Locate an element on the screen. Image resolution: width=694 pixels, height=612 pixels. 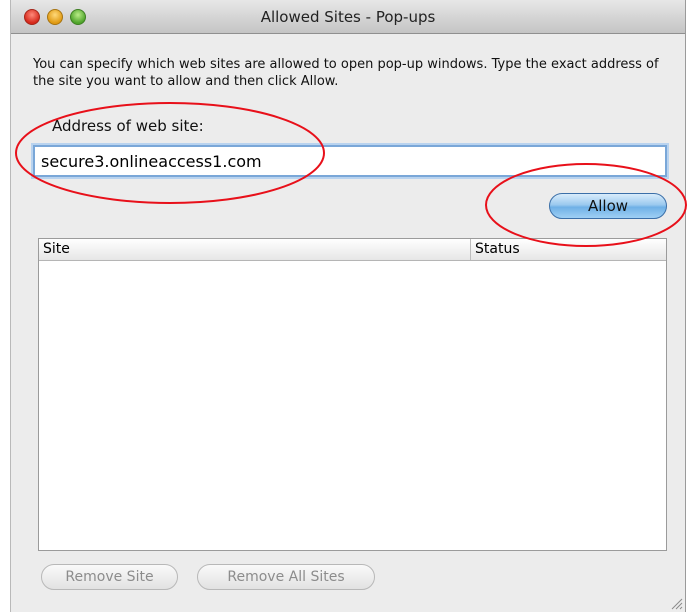
window-title: Allowed Sites - Pop-ups is located at coordinates (348, 17).